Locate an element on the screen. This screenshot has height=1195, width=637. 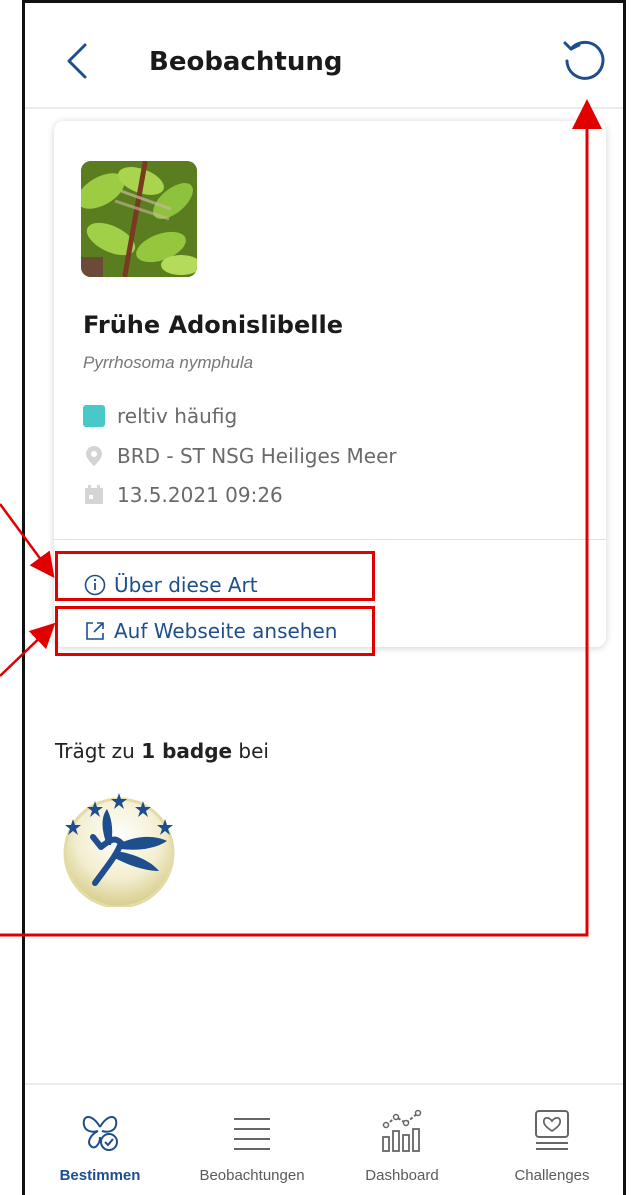
top-bar: Beobachtung is located at coordinates (324, 56).